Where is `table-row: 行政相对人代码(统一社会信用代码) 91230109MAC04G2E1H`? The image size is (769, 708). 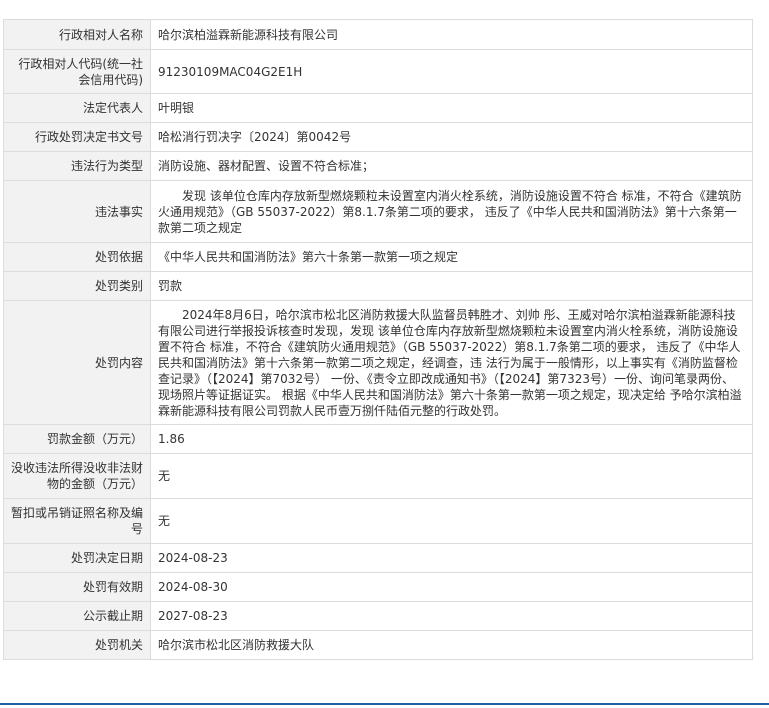
table-row: 行政相对人代码(统一社会信用代码) 91230109MAC04G2E1H is located at coordinates (378, 71).